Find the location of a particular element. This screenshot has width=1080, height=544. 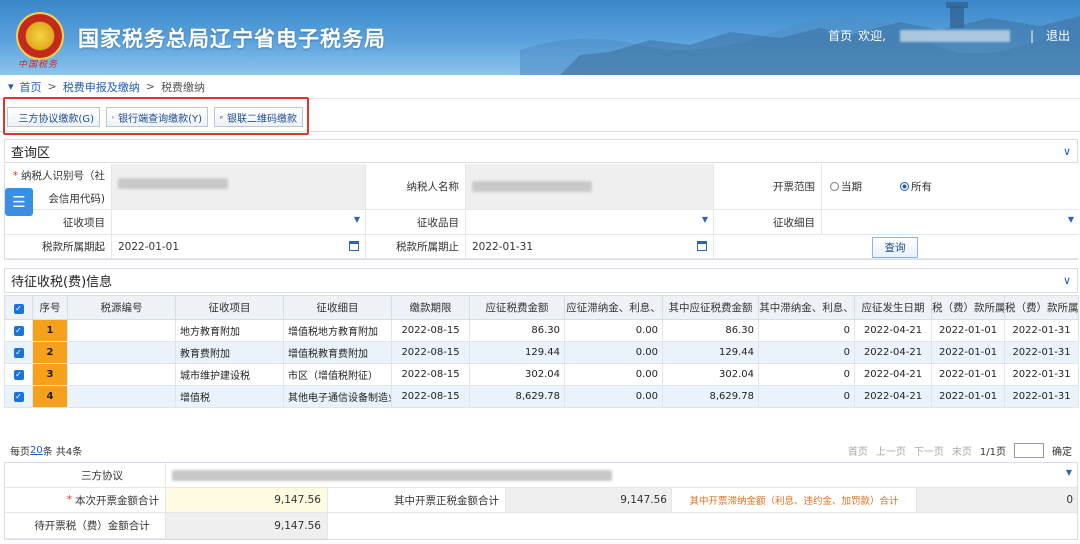

top-nav: 首页 欢迎, | 退出 is located at coordinates (949, 35).